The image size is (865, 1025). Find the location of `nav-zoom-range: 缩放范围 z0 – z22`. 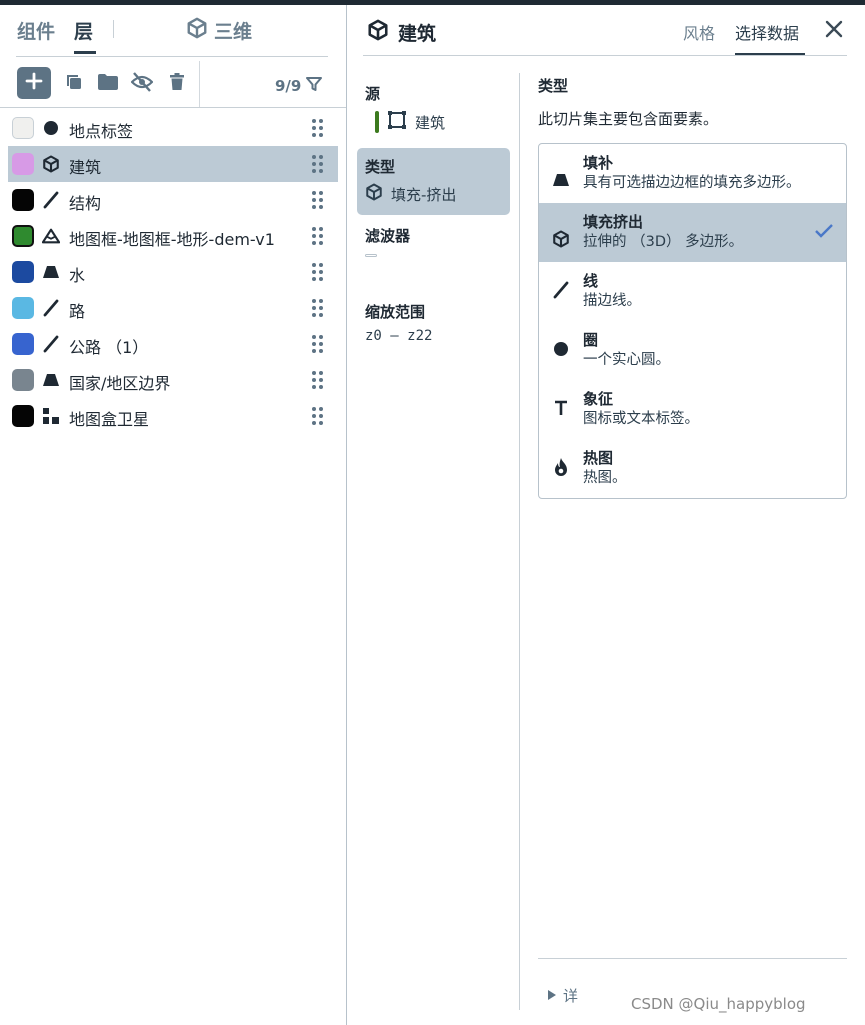

nav-zoom-range: 缩放范围 z0 – z22 is located at coordinates (433, 323).